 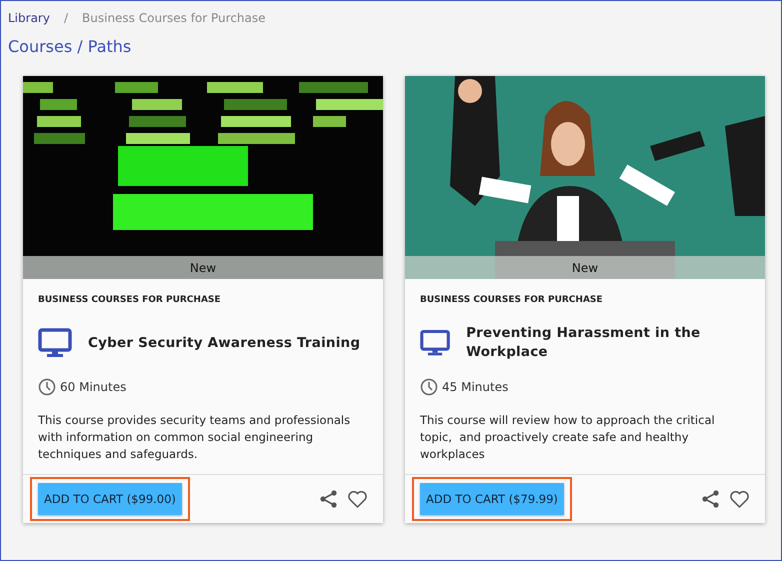 I want to click on add-to-cart-button: ADD TO CART ($99.00), so click(x=110, y=499).